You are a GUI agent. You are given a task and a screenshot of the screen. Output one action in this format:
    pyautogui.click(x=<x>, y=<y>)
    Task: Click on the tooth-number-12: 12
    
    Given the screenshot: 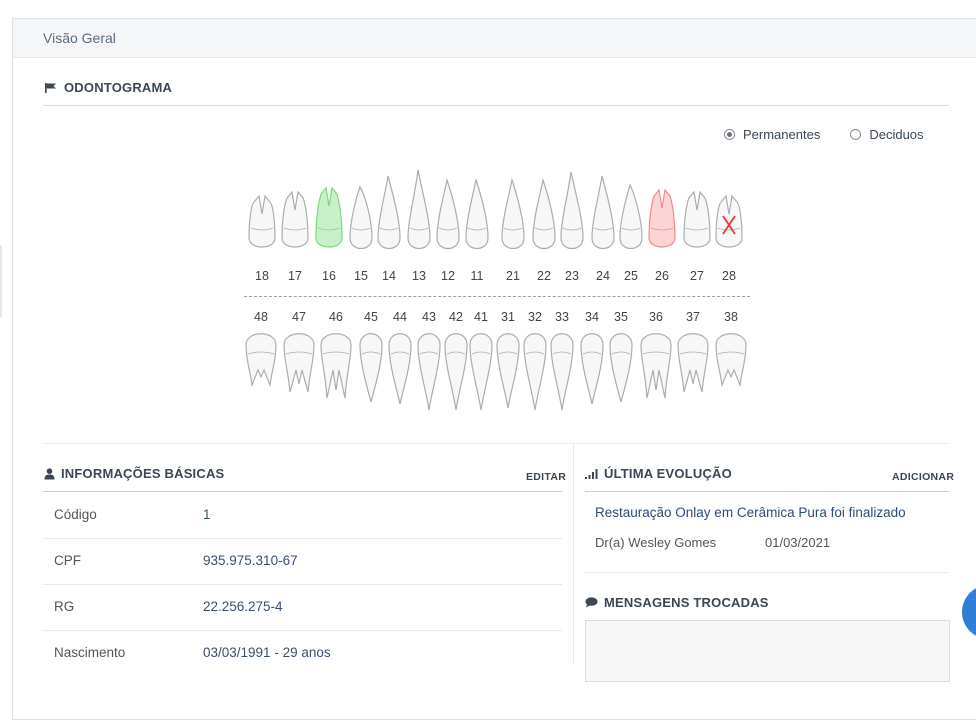 What is the action you would take?
    pyautogui.click(x=448, y=276)
    